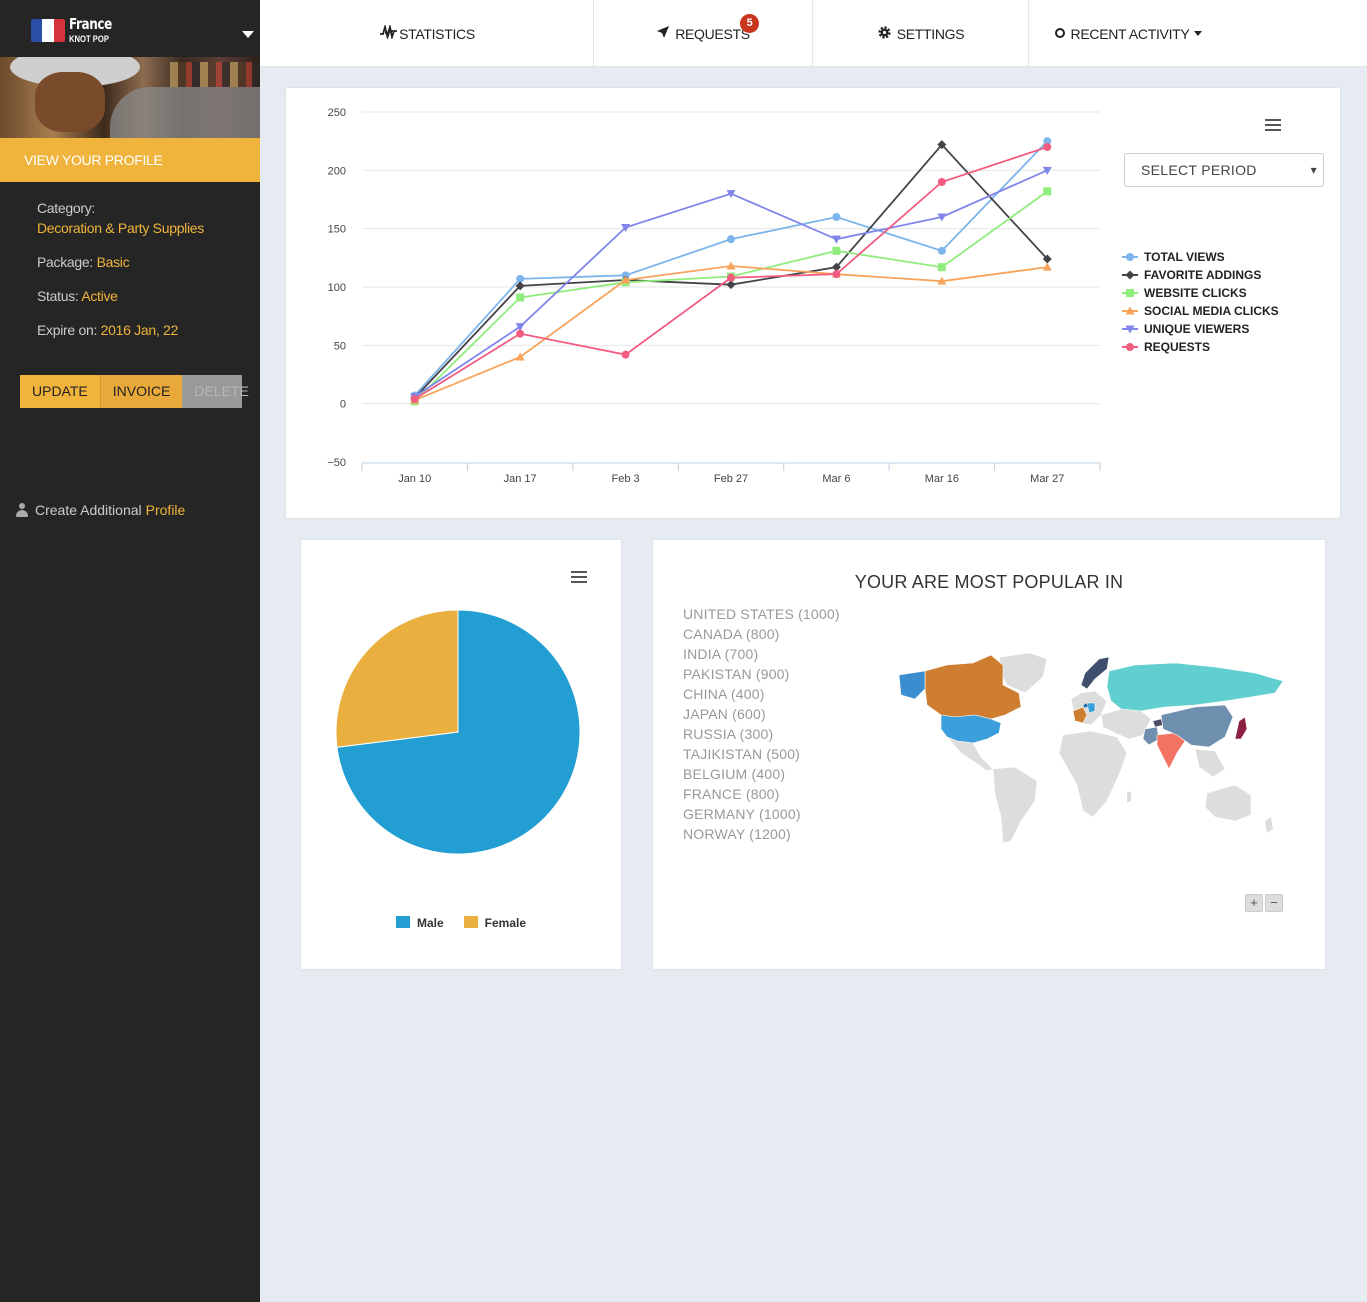  What do you see at coordinates (59, 30) in the screenshot?
I see `flag-stripe-red` at bounding box center [59, 30].